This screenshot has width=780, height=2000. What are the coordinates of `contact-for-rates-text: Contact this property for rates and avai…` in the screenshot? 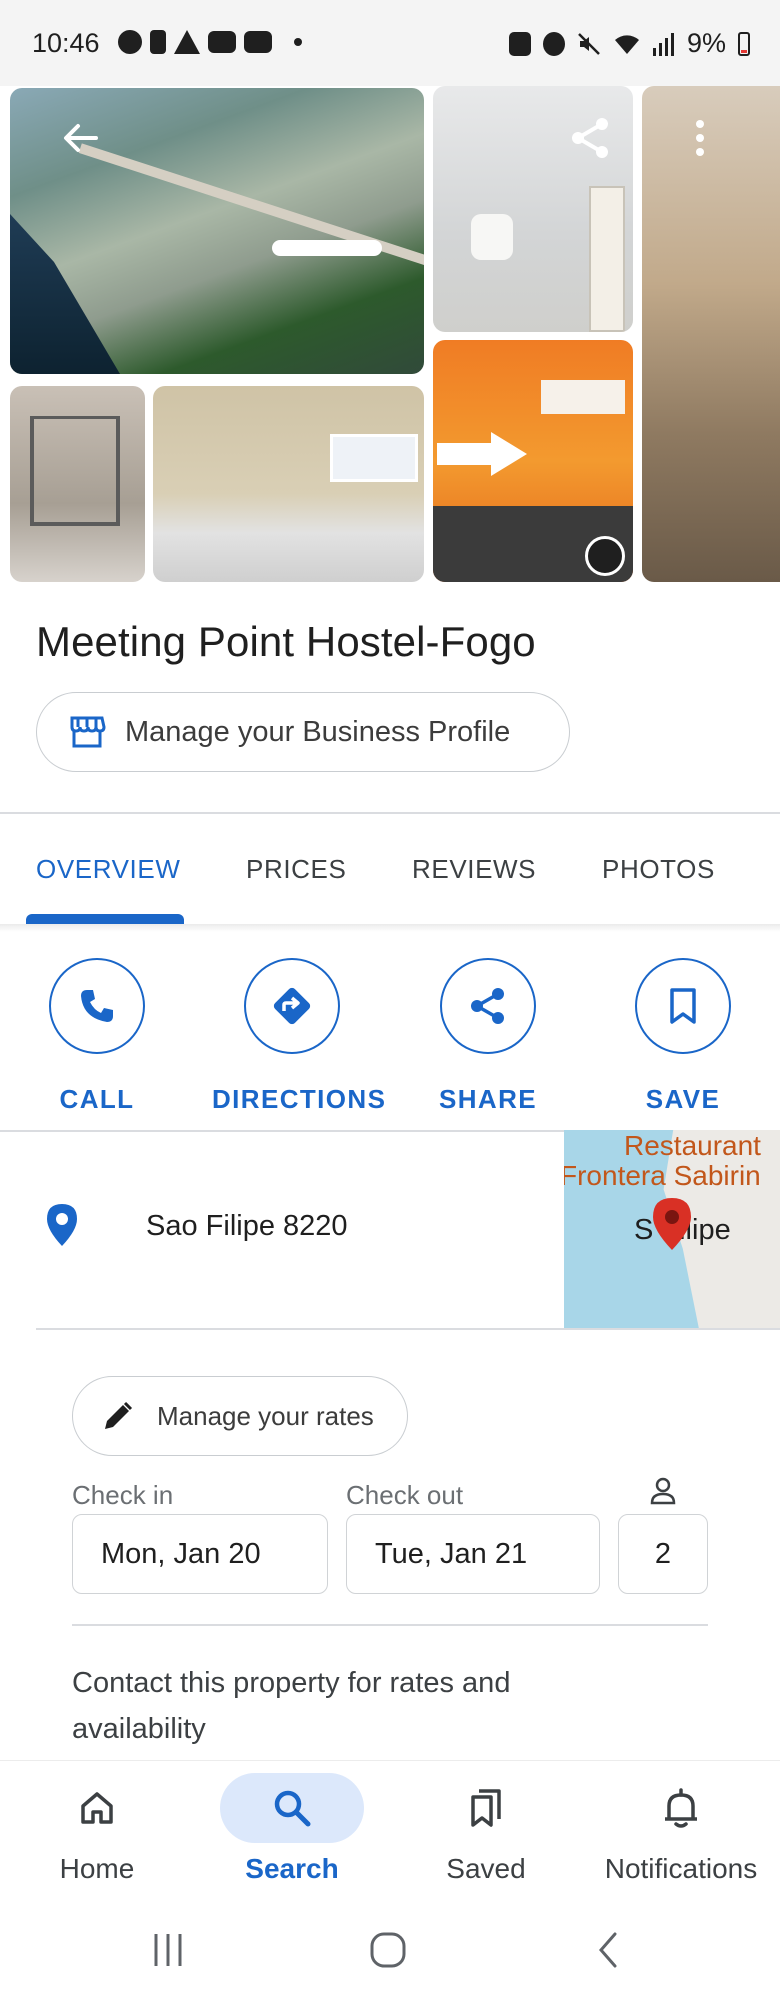 It's located at (291, 1706).